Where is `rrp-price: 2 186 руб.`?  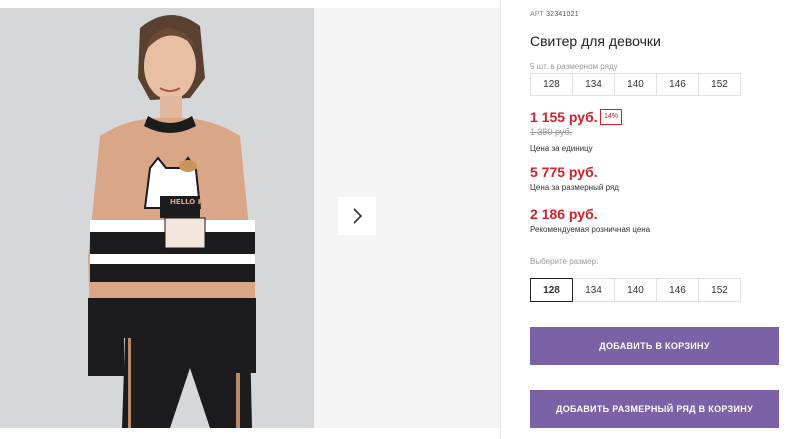 rrp-price: 2 186 руб. is located at coordinates (564, 214).